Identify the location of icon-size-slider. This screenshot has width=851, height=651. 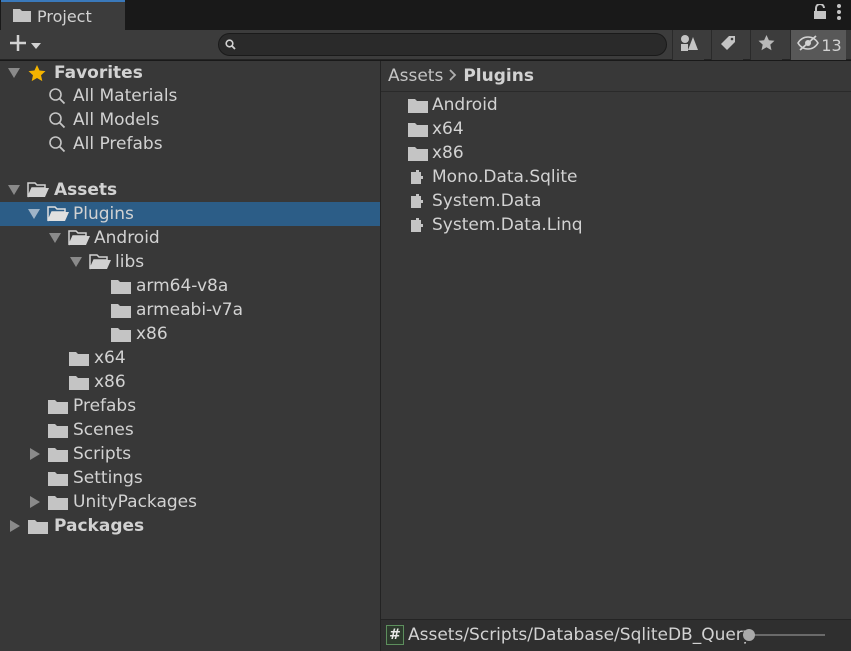
(784, 635).